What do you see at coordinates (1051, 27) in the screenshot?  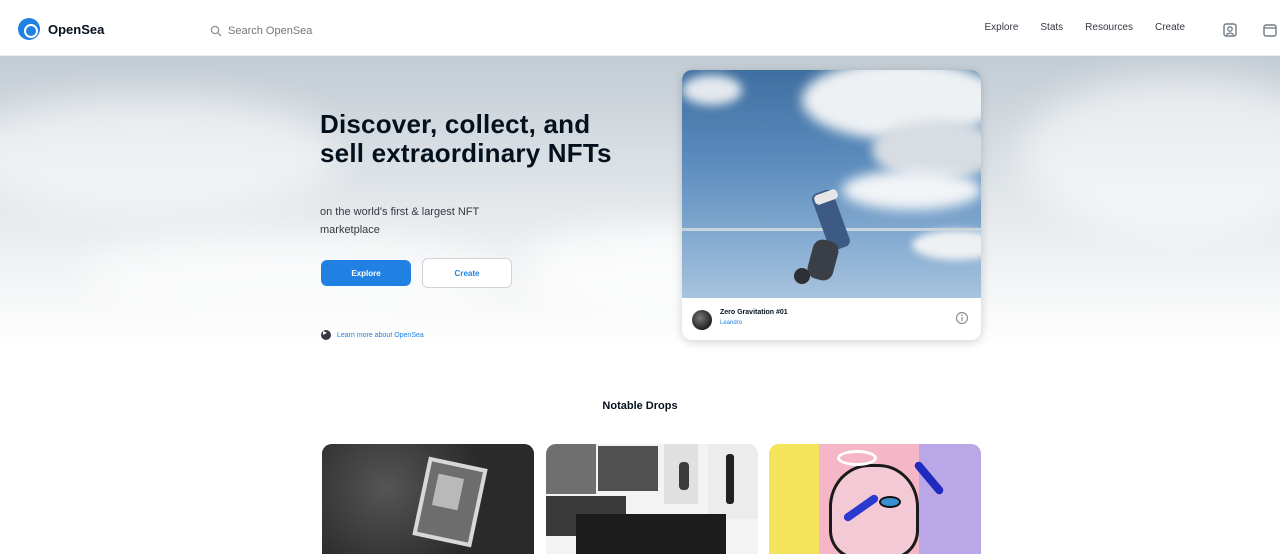 I see `nav-stats: Stats` at bounding box center [1051, 27].